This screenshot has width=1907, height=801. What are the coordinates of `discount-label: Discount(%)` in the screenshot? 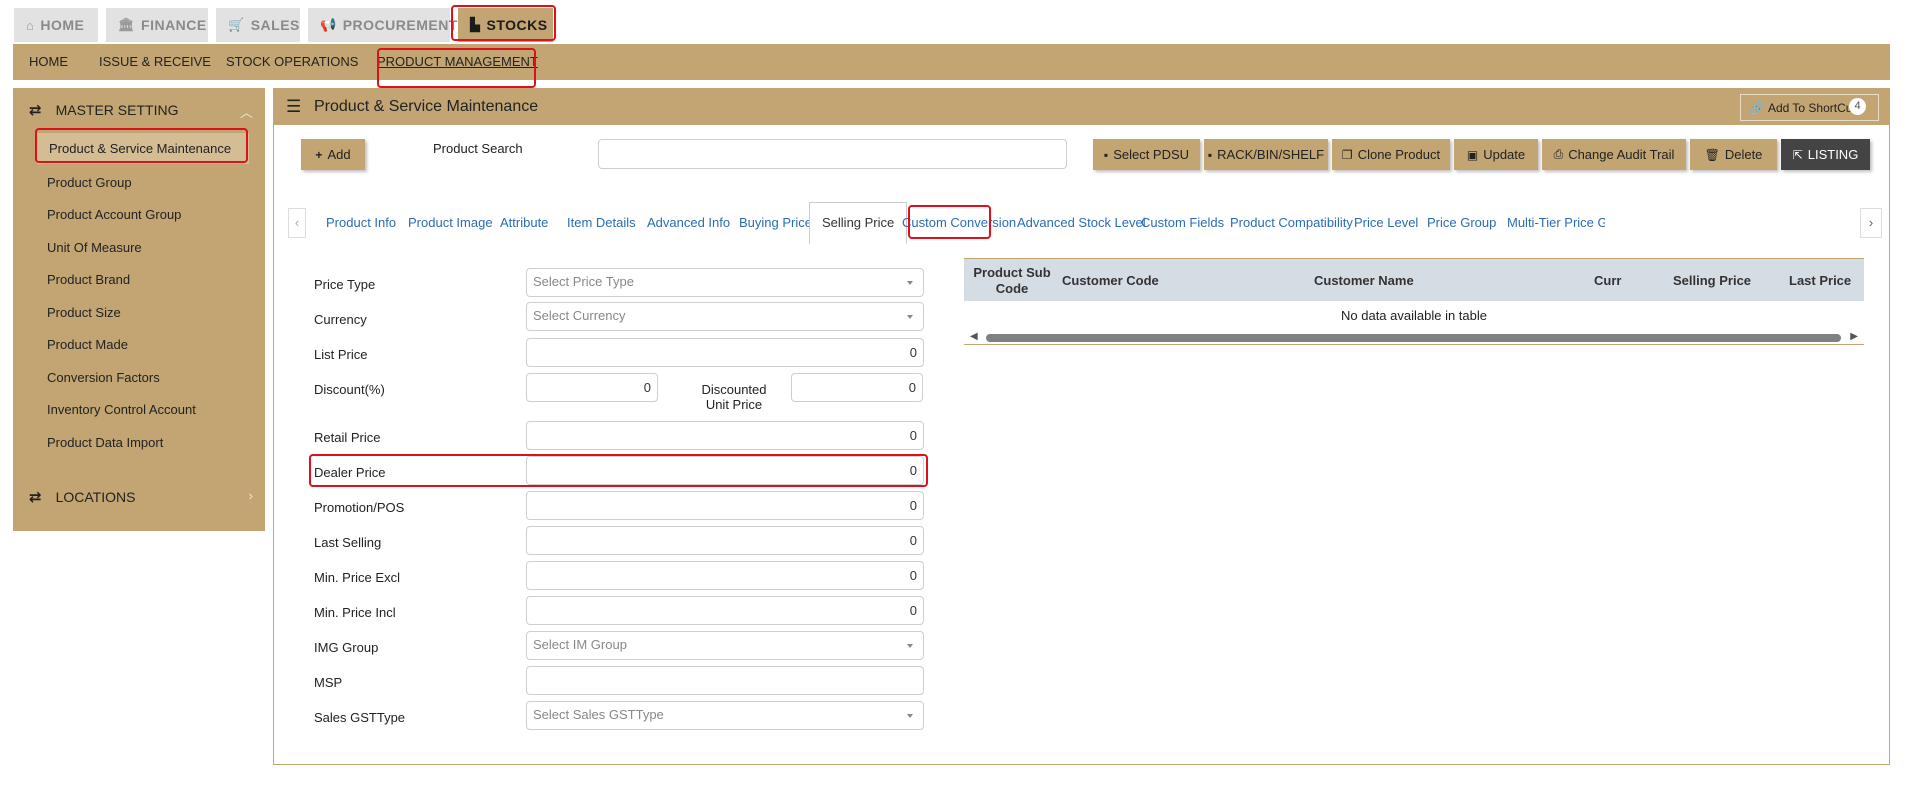 It's located at (349, 389).